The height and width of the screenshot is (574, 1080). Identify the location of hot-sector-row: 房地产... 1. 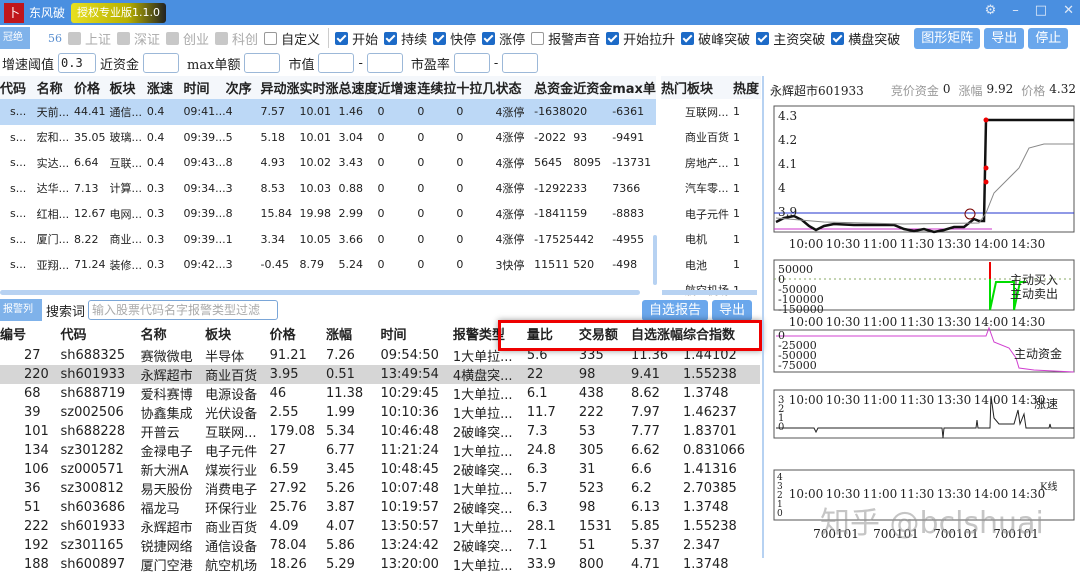
(711, 163).